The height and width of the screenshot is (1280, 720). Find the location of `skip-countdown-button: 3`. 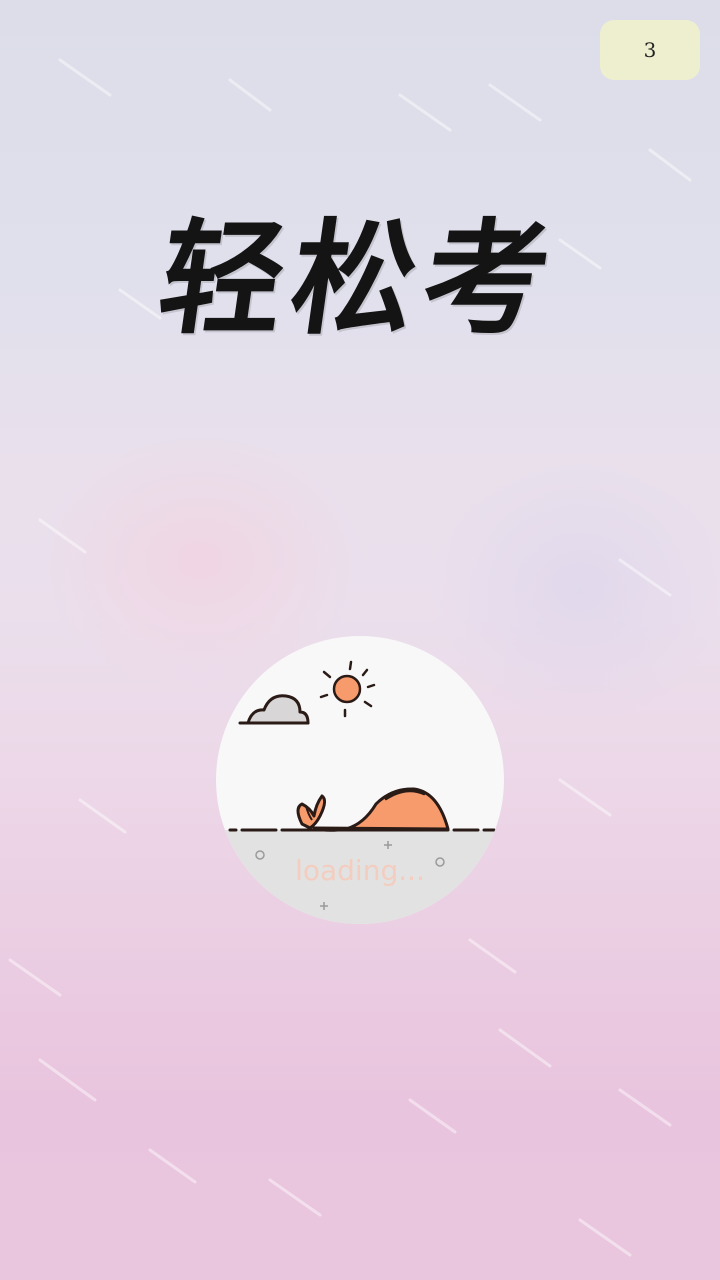

skip-countdown-button: 3 is located at coordinates (650, 50).